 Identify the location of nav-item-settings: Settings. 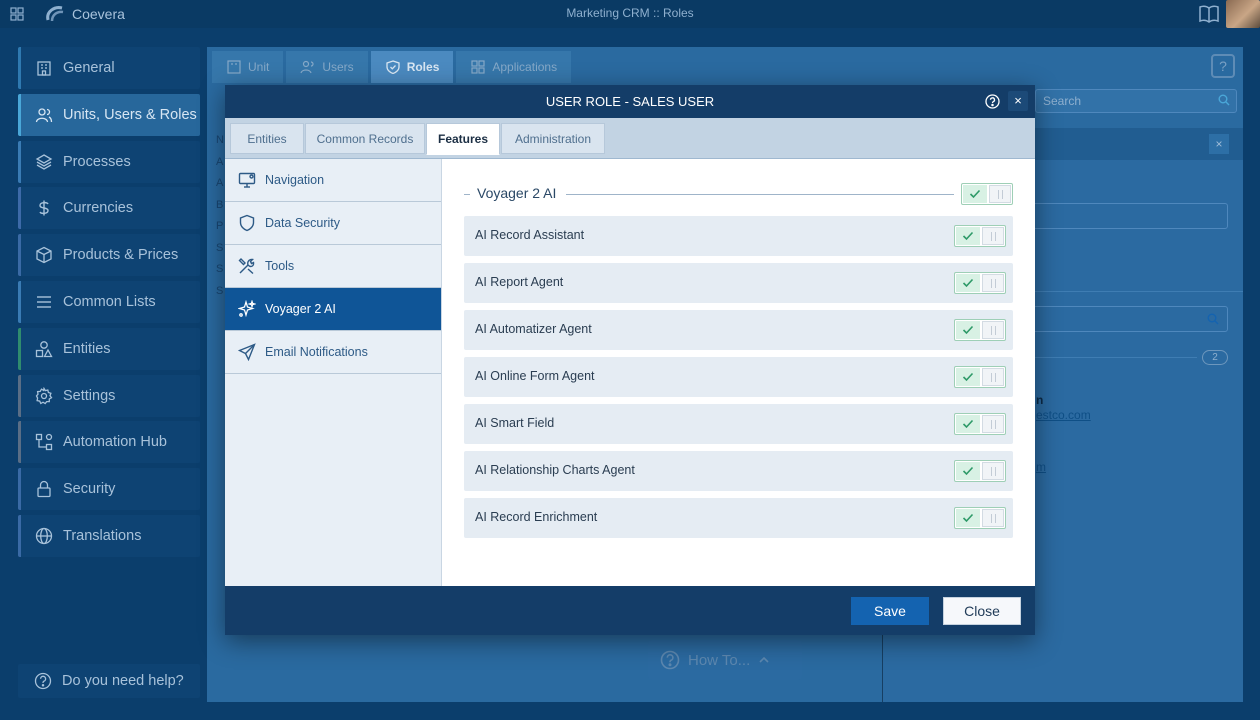
(109, 395).